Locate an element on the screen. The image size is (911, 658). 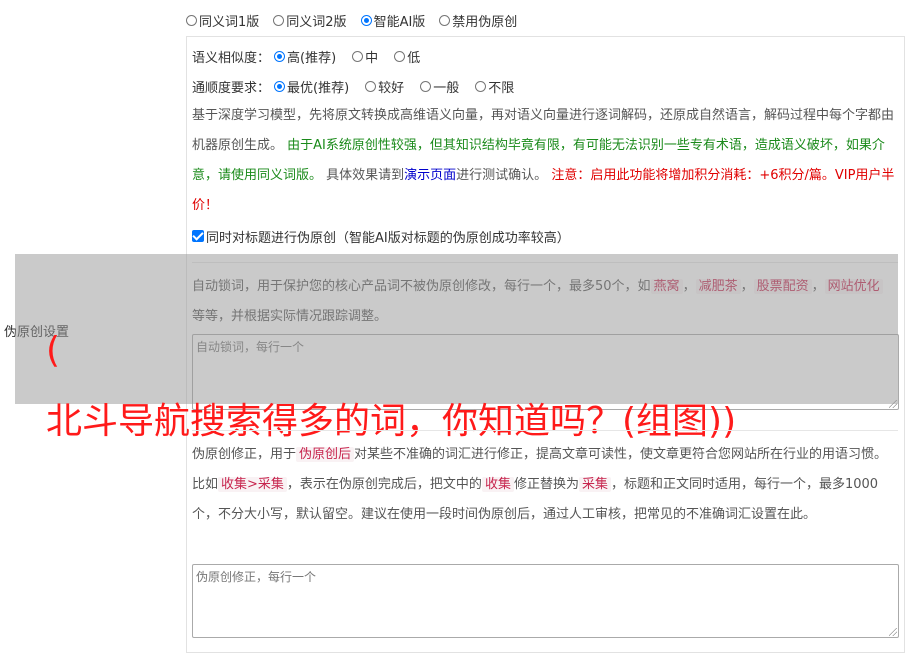
version-option-synonym2: 同义词2版 is located at coordinates (310, 20).